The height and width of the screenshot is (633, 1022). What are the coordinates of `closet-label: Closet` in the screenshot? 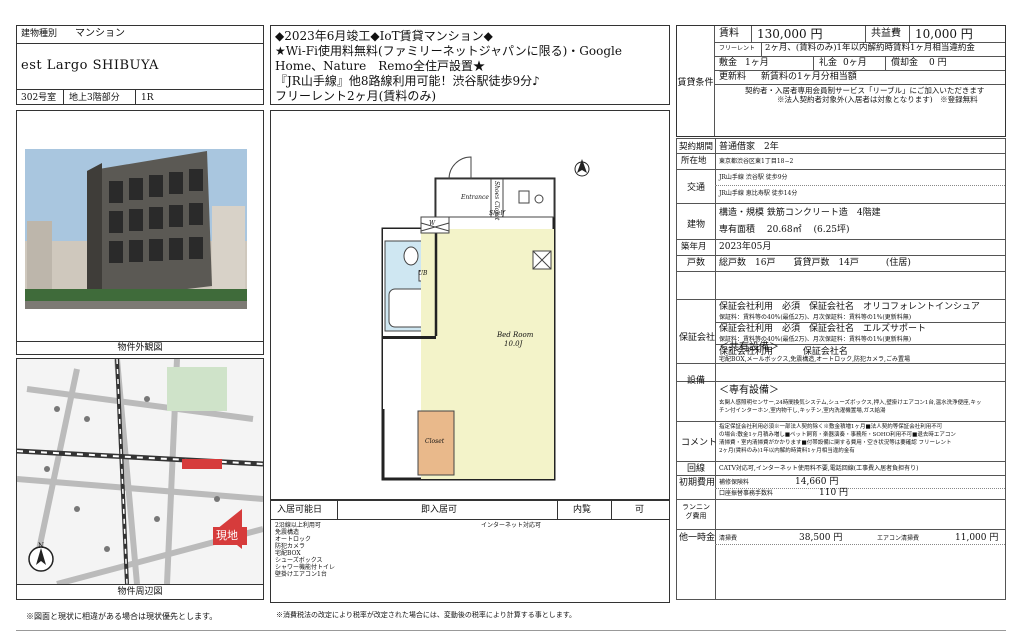 It's located at (435, 441).